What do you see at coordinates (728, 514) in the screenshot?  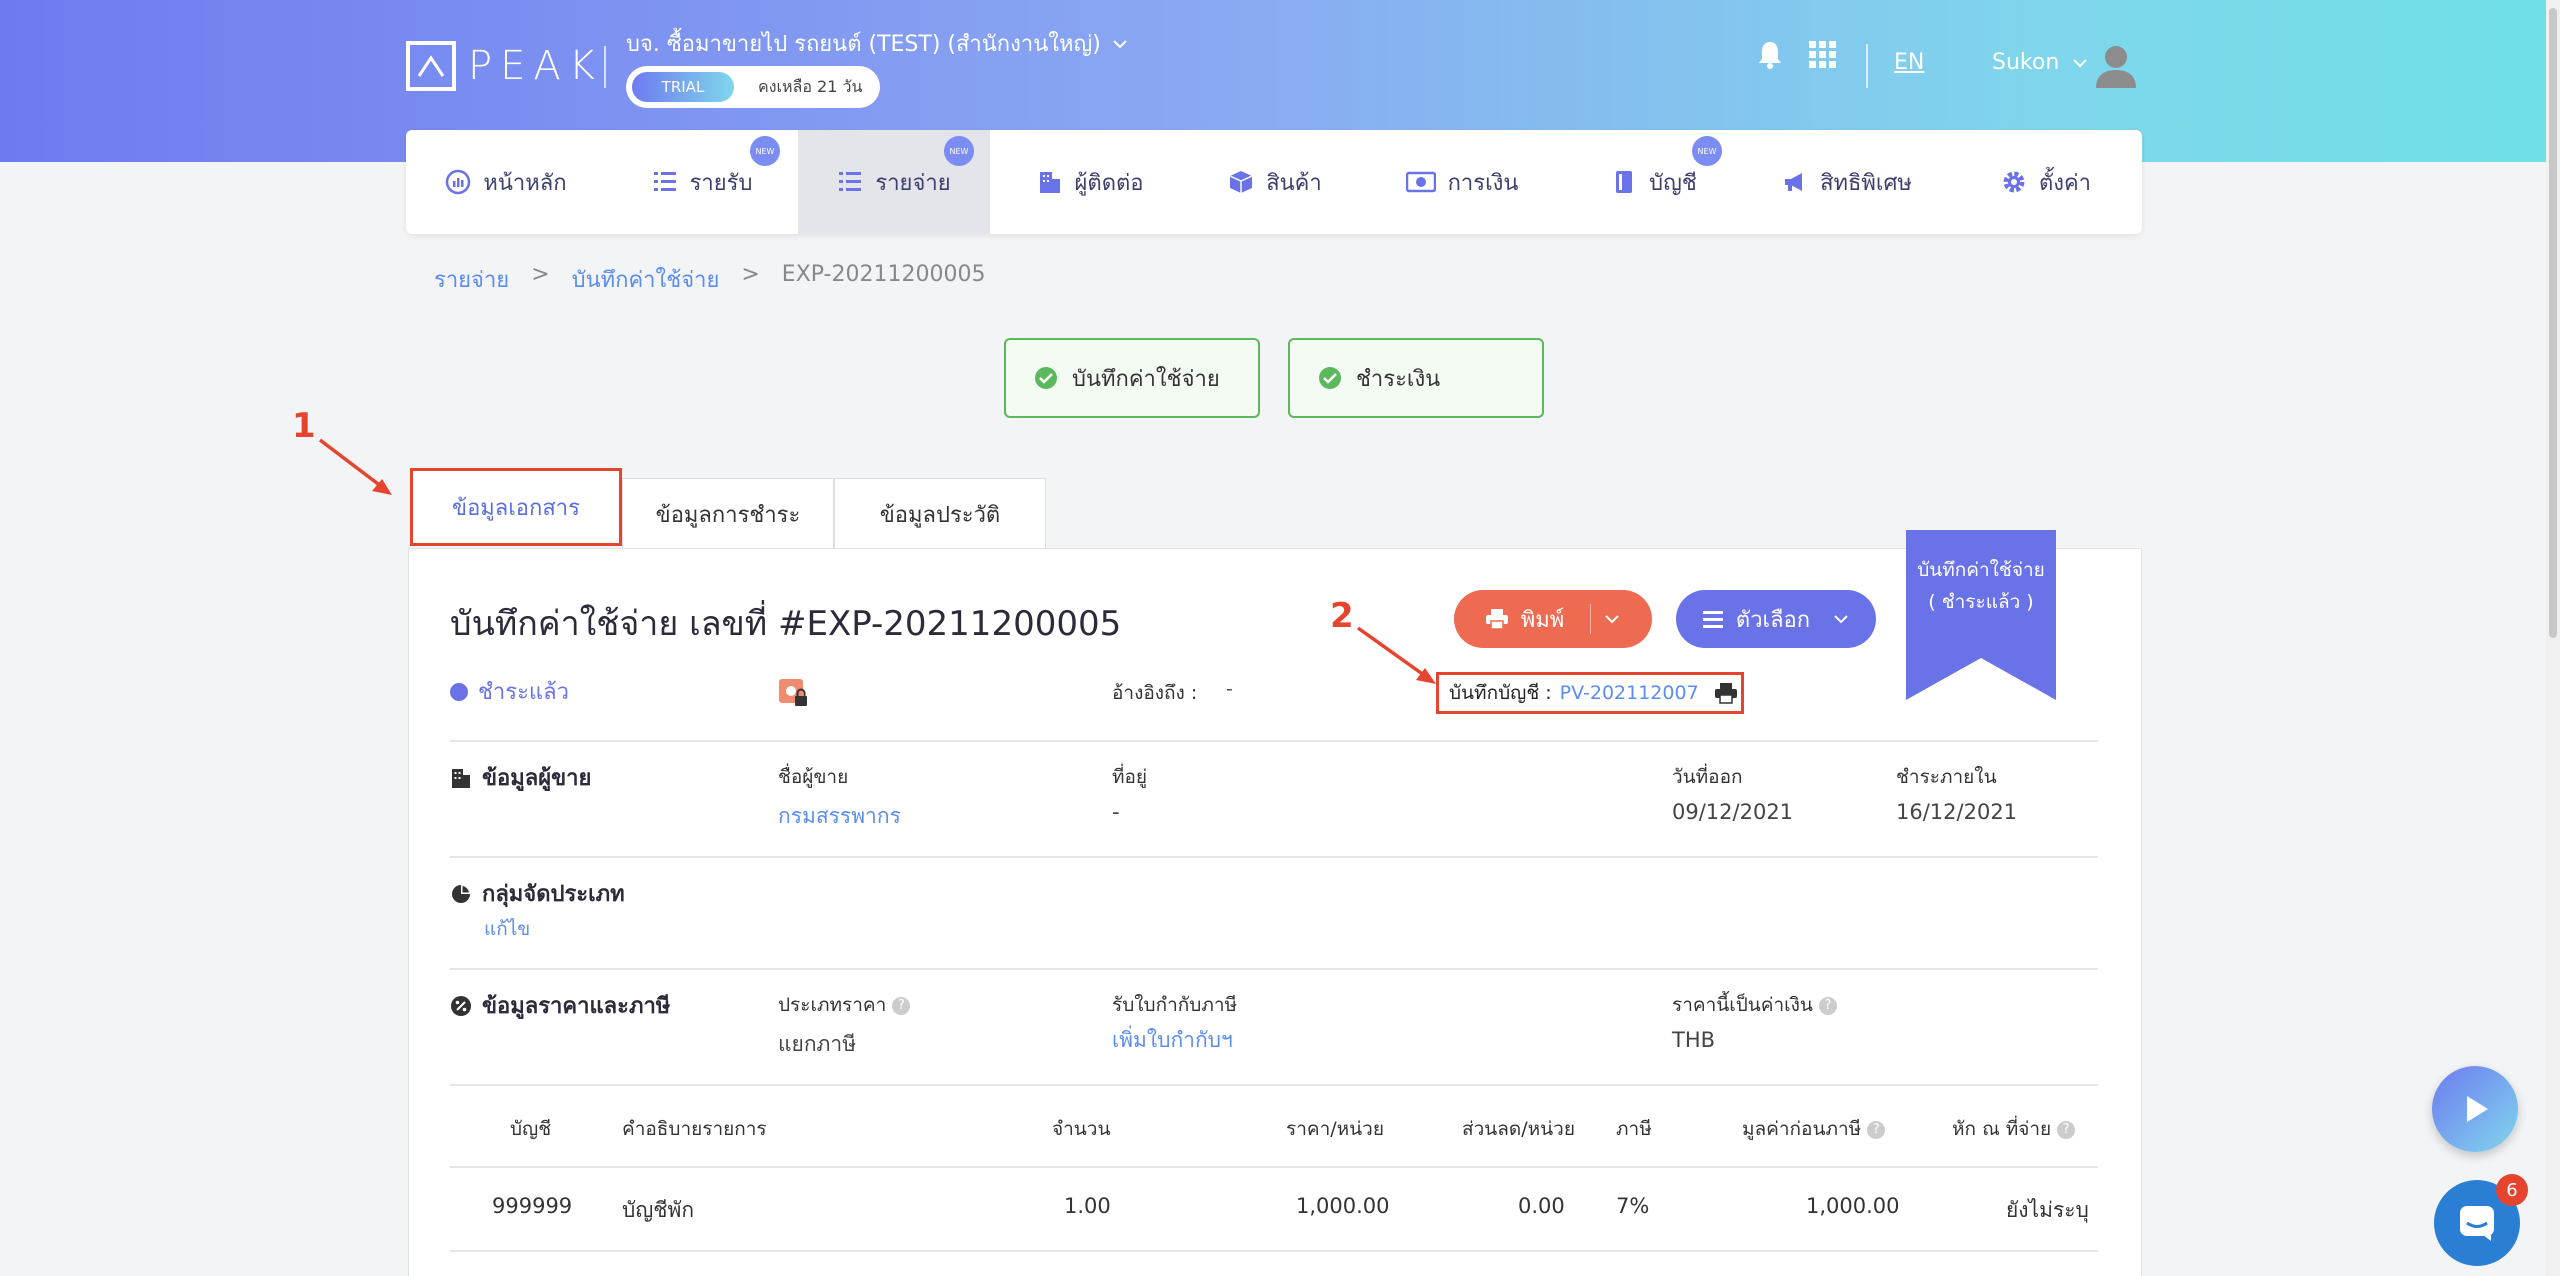 I see `tab-payment-info: ข้อมูลการชำระ` at bounding box center [728, 514].